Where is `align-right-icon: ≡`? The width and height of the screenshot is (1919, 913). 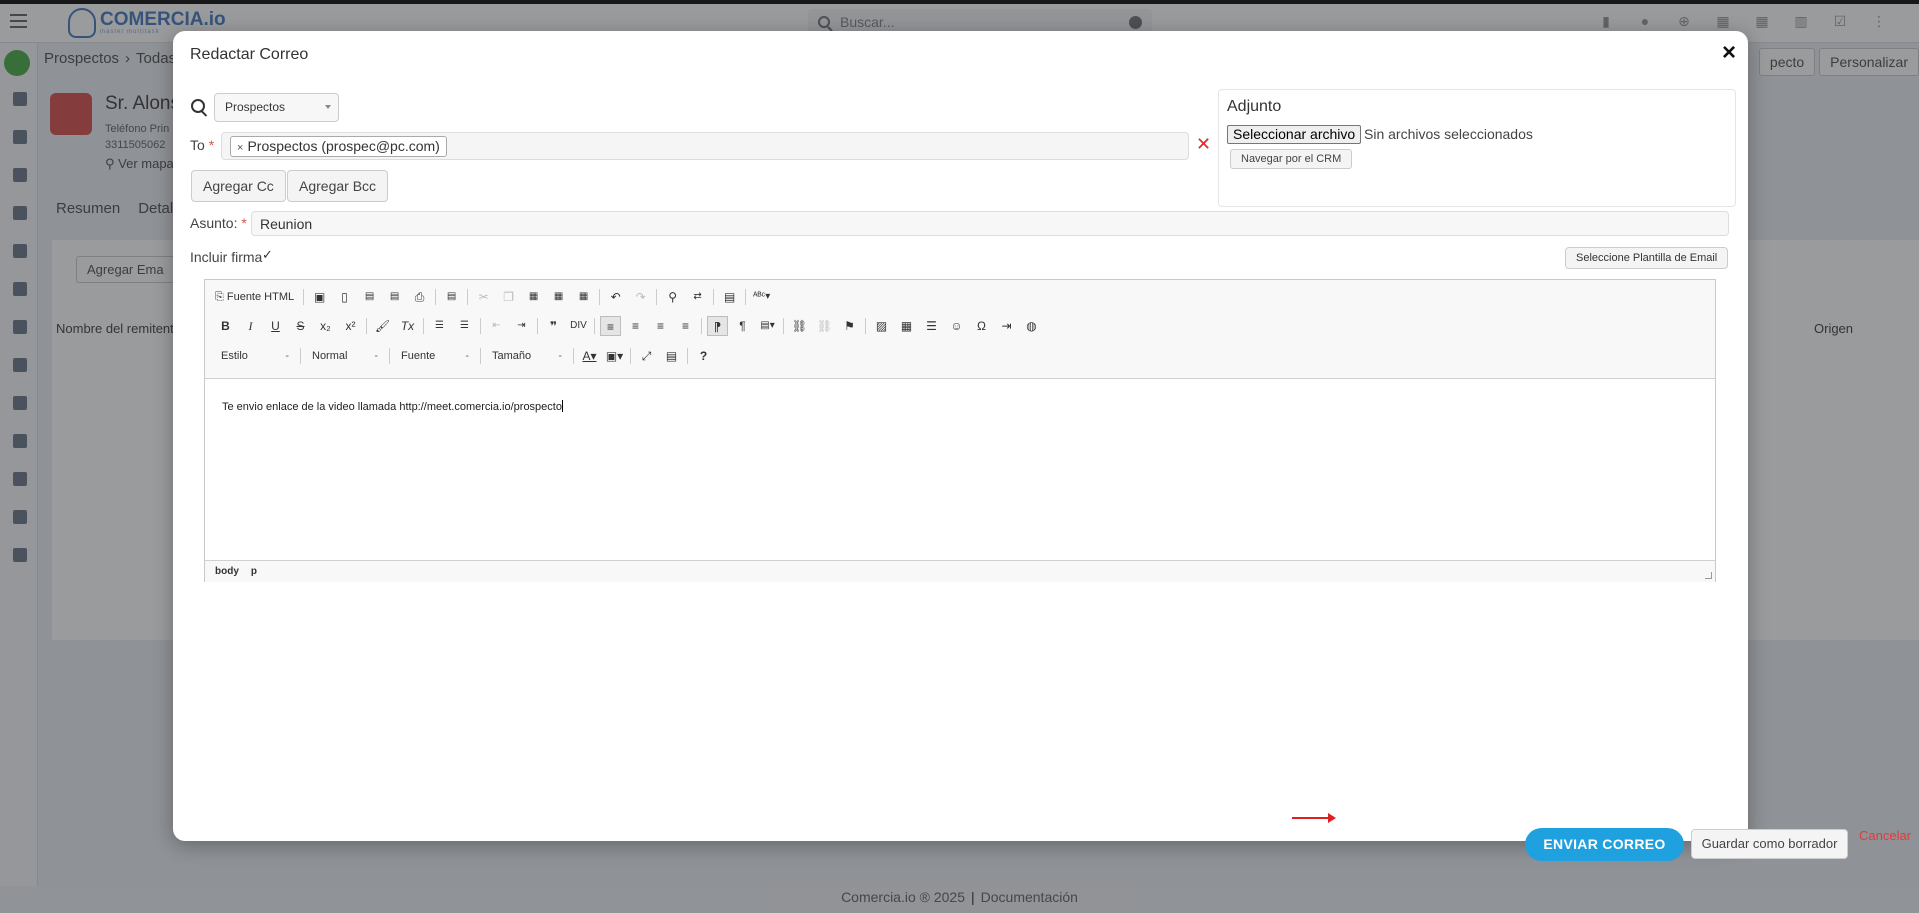 align-right-icon: ≡ is located at coordinates (660, 326).